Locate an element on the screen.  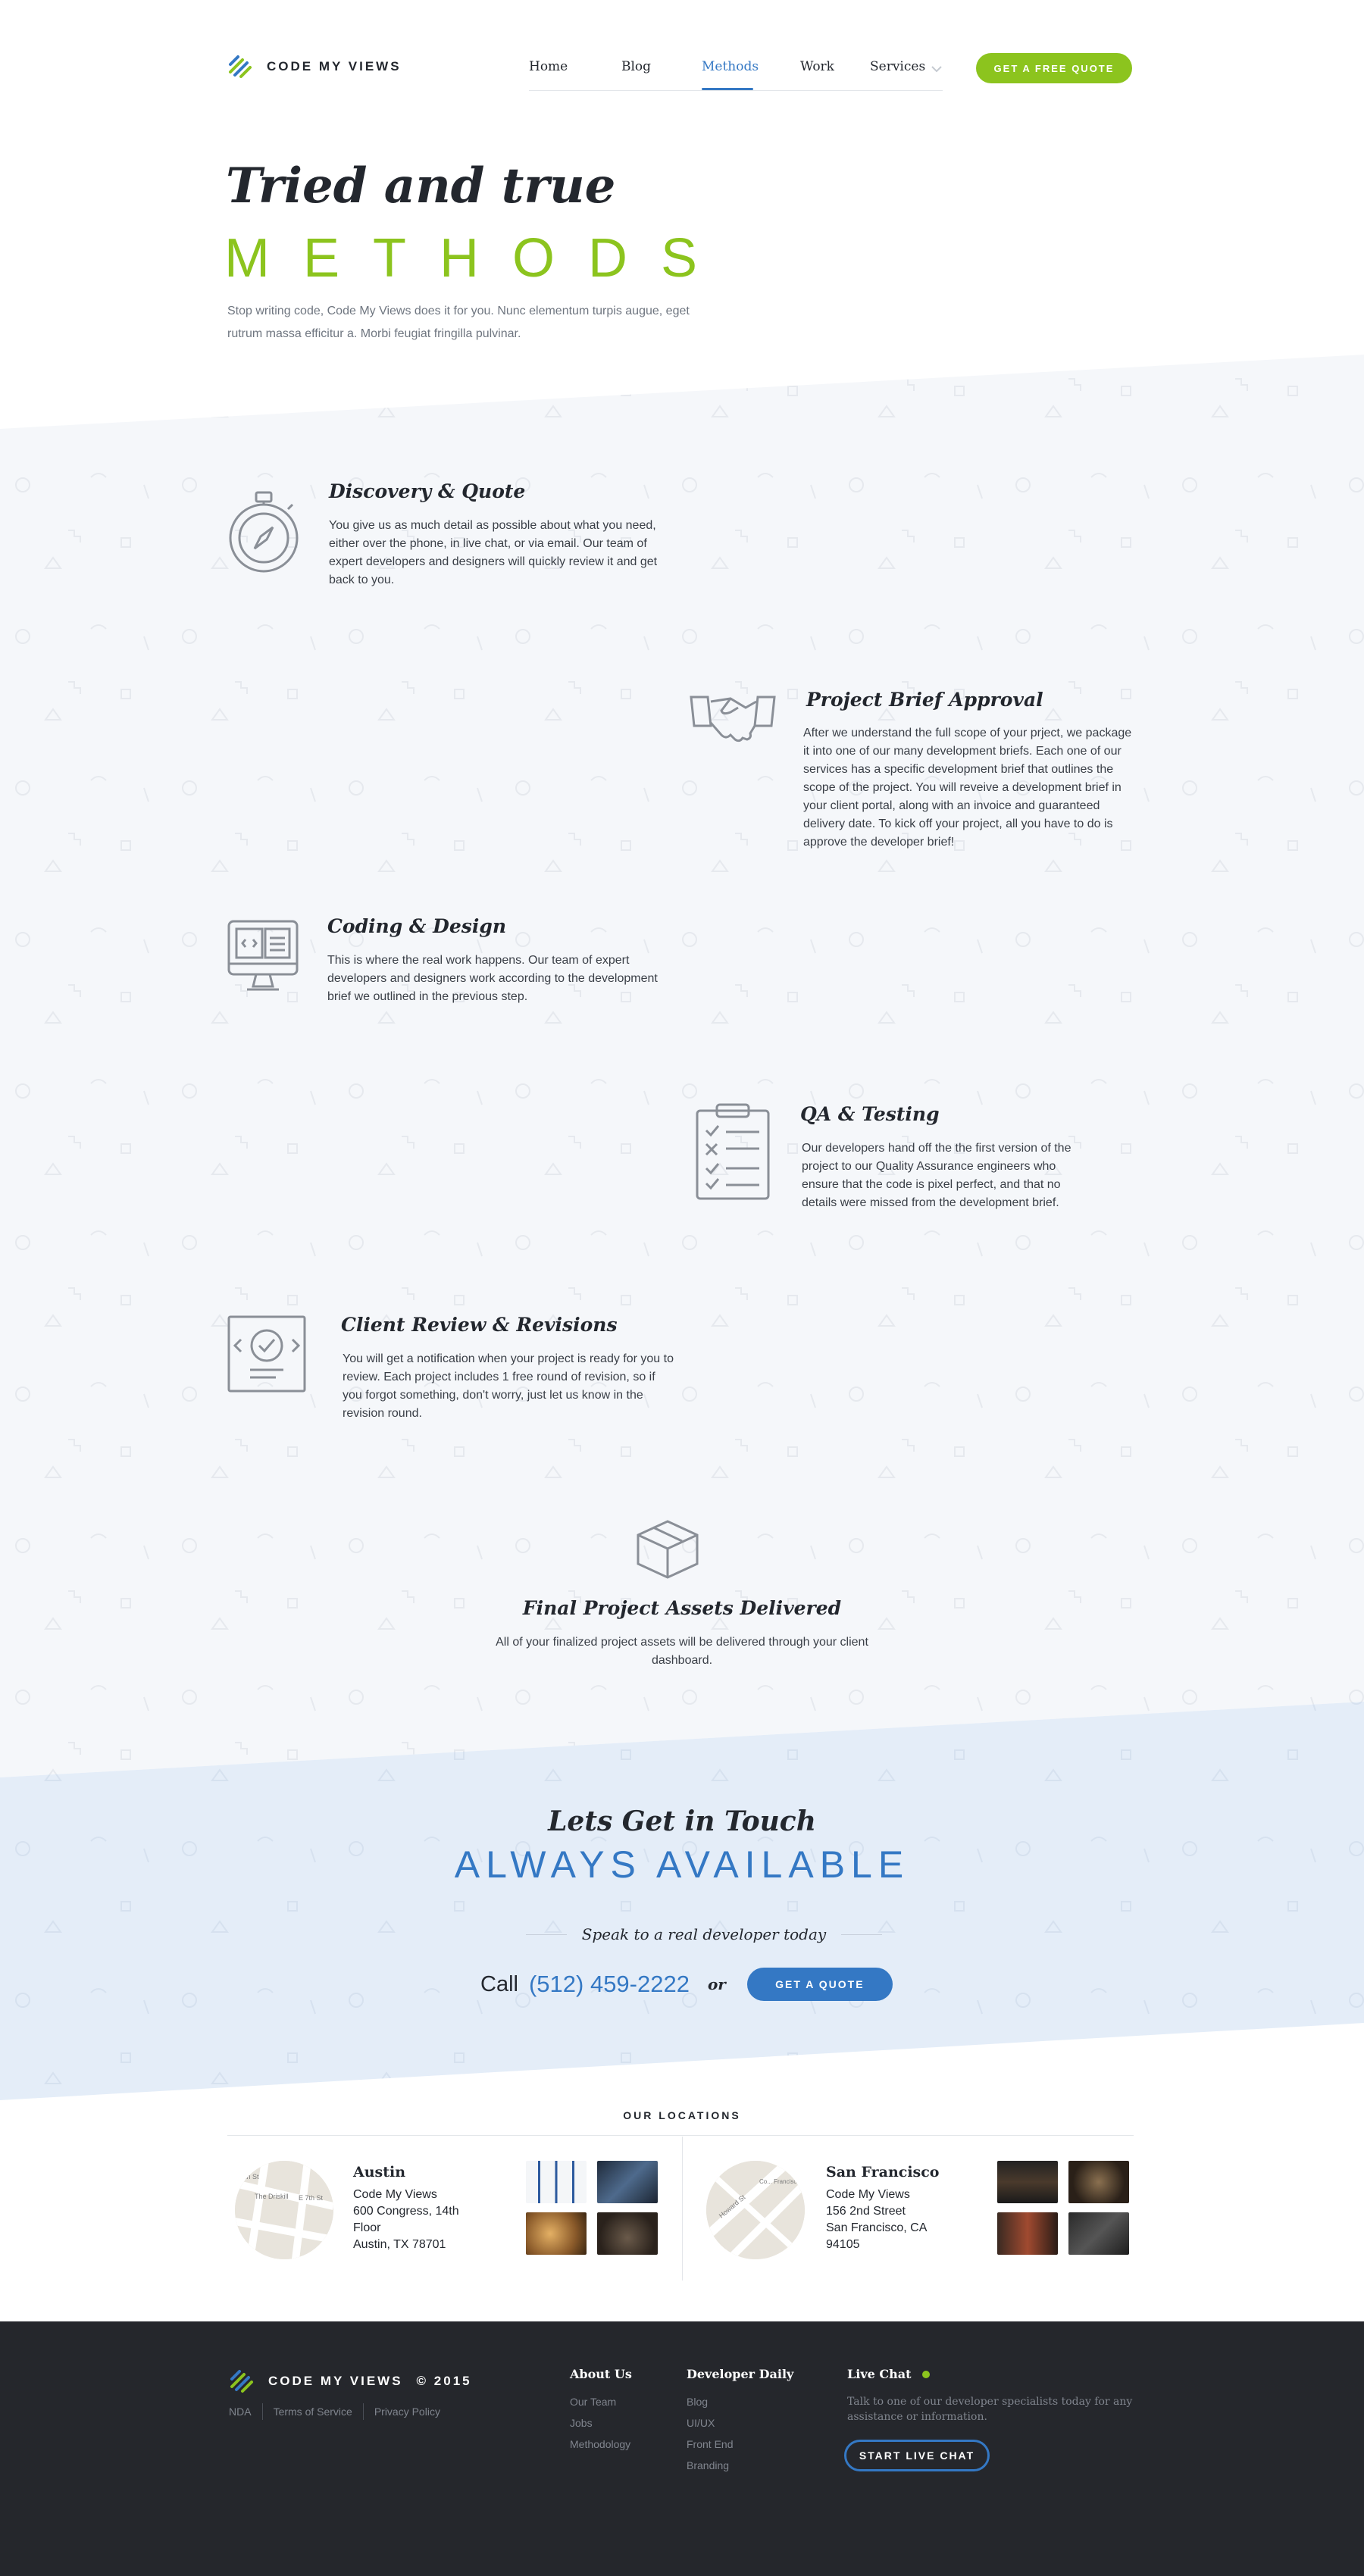
clipboard-checklist-icon is located at coordinates (732, 1153).